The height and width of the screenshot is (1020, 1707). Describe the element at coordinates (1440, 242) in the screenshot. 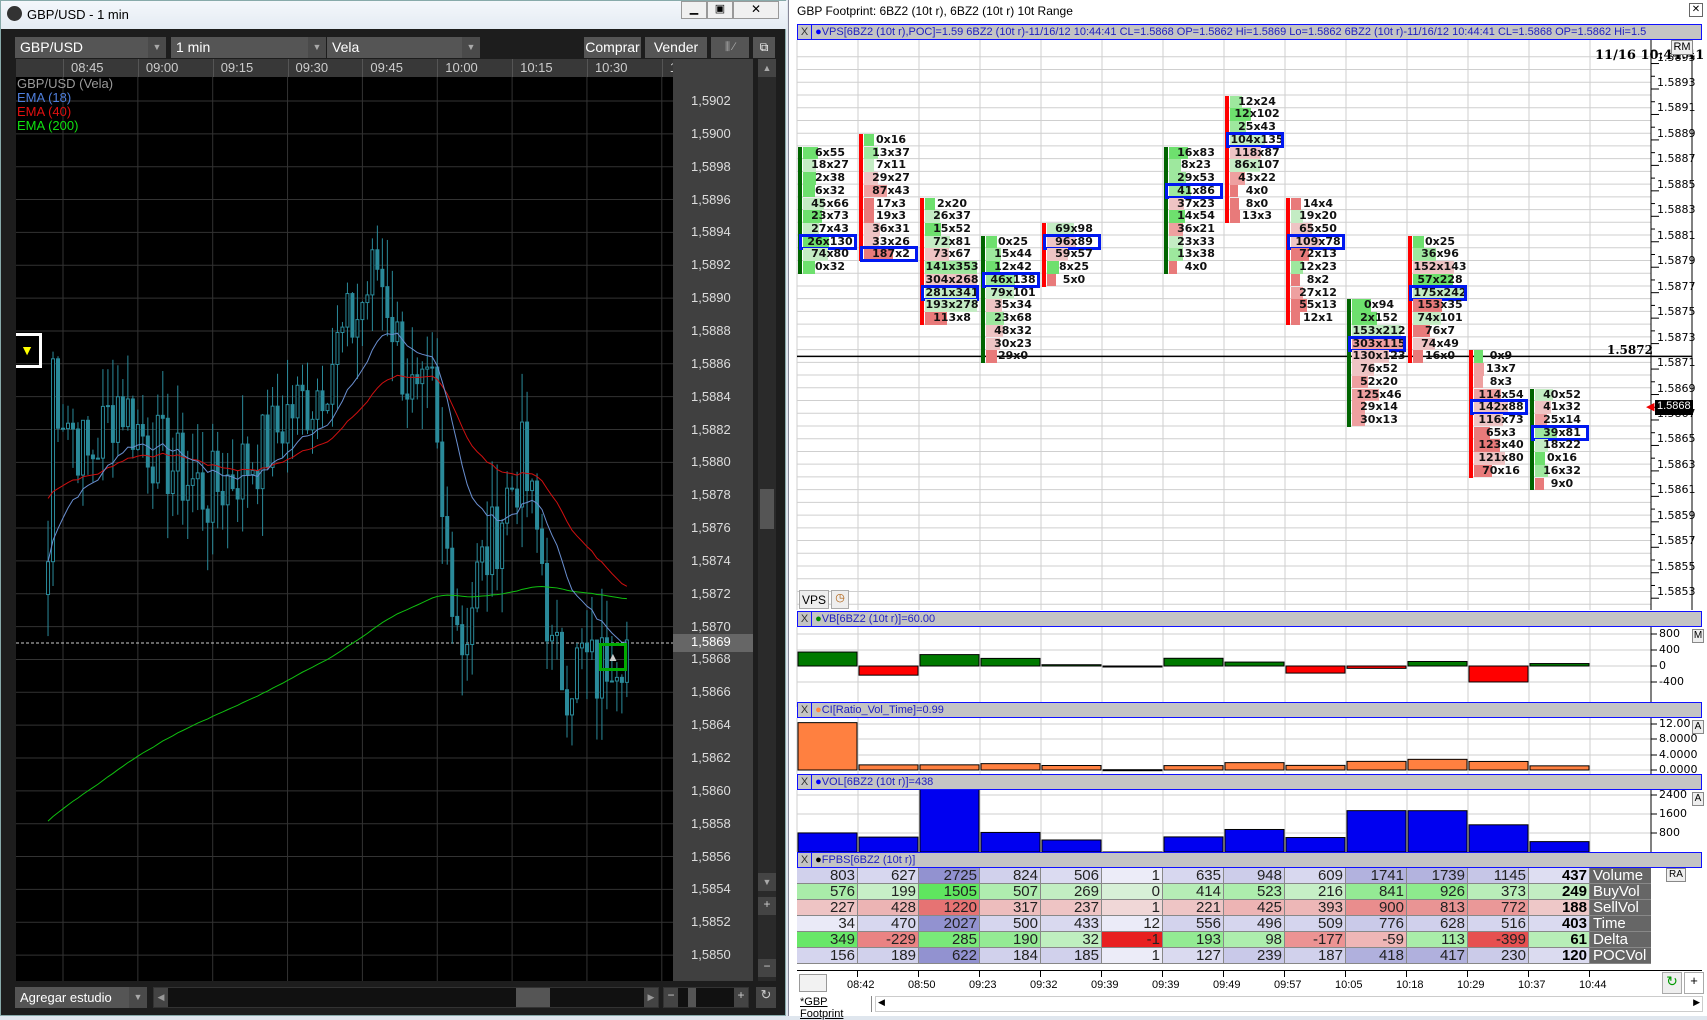

I see `footprint-cell: 0x25` at that location.